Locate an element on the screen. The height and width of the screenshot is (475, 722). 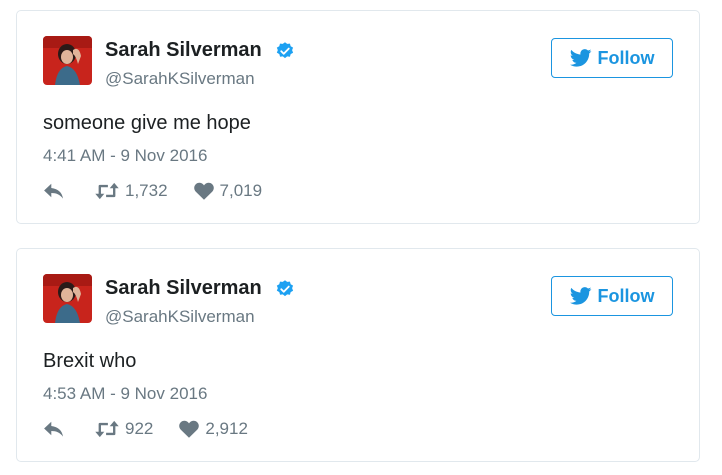
retweet-button: 922 is located at coordinates (124, 429).